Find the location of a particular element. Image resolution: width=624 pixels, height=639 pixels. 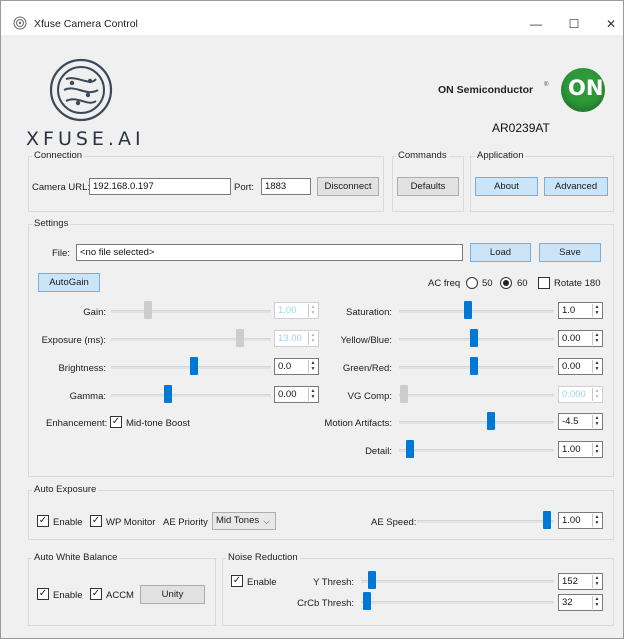

yellow-blue-spinbox: 0.00 ▲ ▼ is located at coordinates (580, 338).